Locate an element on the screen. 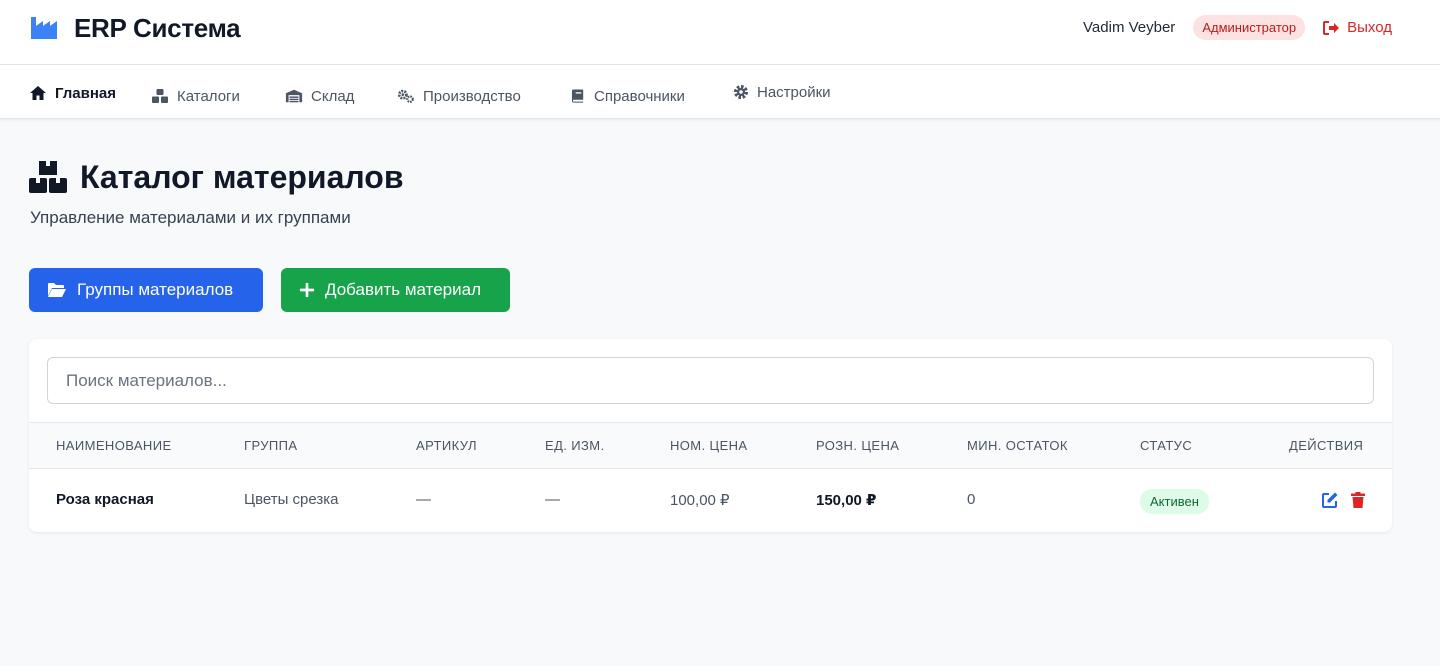 Image resolution: width=1440 pixels, height=666 pixels. sign-out-icon is located at coordinates (1331, 27).